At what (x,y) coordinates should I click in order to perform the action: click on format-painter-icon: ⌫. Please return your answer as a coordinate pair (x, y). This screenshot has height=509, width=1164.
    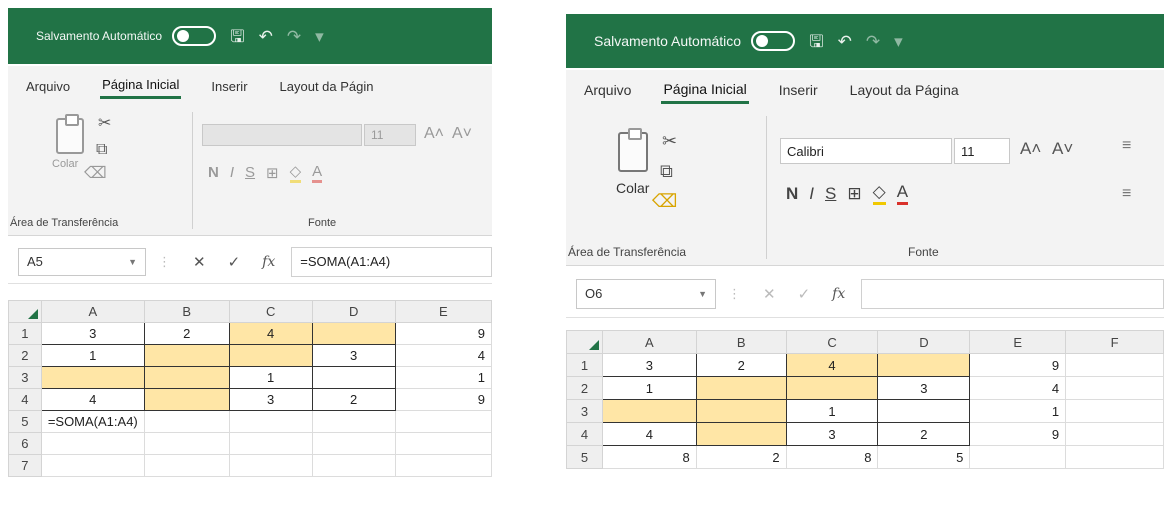
    Looking at the image, I should click on (95, 174).